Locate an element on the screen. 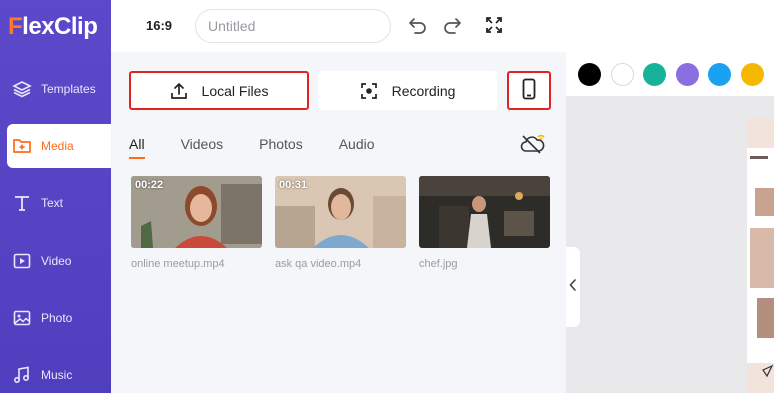 The width and height of the screenshot is (774, 393). color-swatch-yellow is located at coordinates (752, 74).